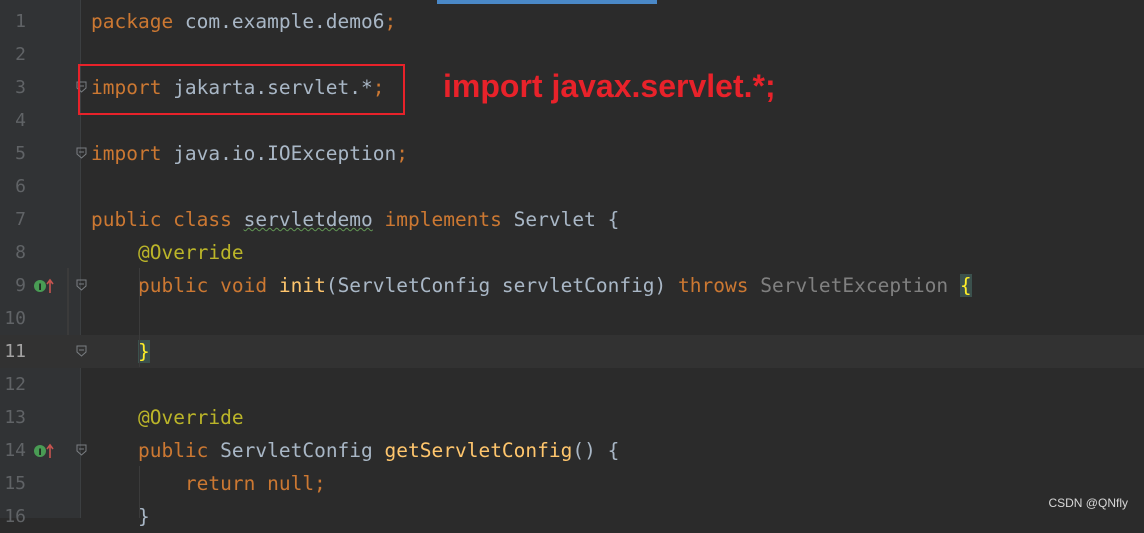  What do you see at coordinates (20, 87) in the screenshot?
I see `line-number: 3` at bounding box center [20, 87].